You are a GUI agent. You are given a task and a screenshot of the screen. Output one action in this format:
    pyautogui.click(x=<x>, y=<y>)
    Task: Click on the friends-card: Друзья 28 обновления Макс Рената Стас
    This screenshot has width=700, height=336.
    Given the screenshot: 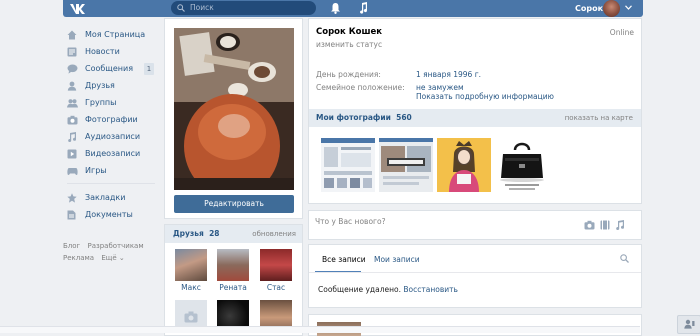 What is the action you would take?
    pyautogui.click(x=233, y=280)
    